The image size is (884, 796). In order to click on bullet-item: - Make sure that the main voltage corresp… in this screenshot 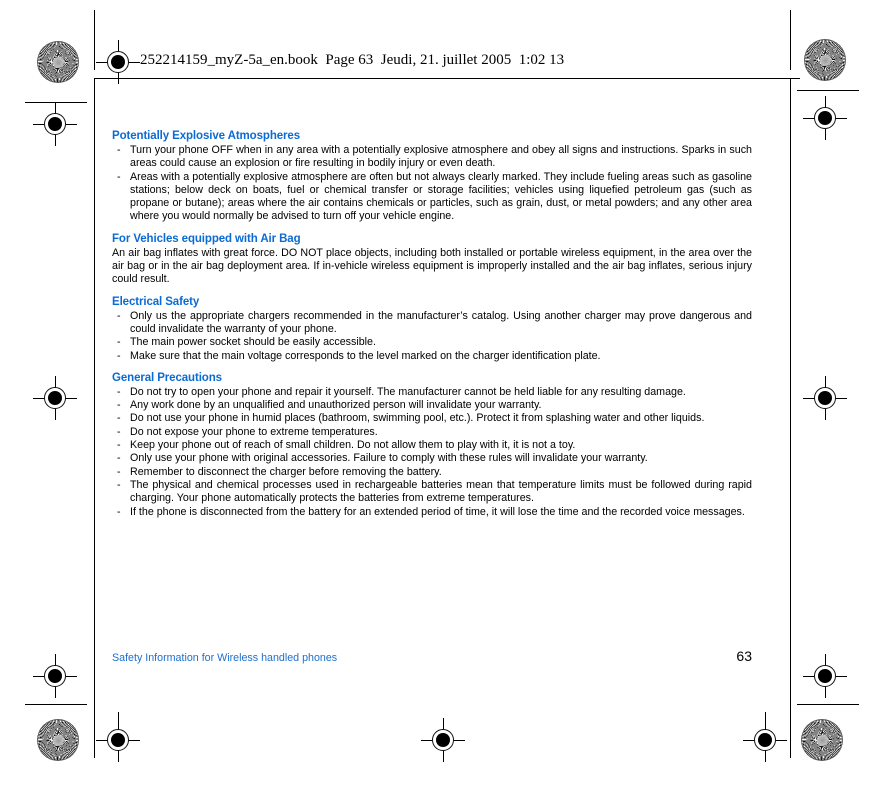, I will do `click(359, 355)`.